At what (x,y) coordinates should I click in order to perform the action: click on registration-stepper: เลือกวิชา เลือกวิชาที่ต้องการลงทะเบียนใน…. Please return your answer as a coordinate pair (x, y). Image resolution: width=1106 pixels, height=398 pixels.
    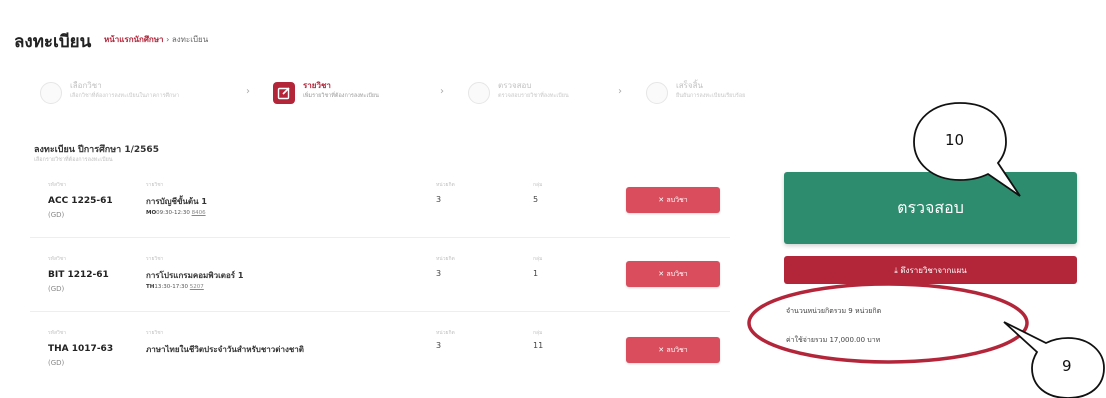
    Looking at the image, I should click on (557, 95).